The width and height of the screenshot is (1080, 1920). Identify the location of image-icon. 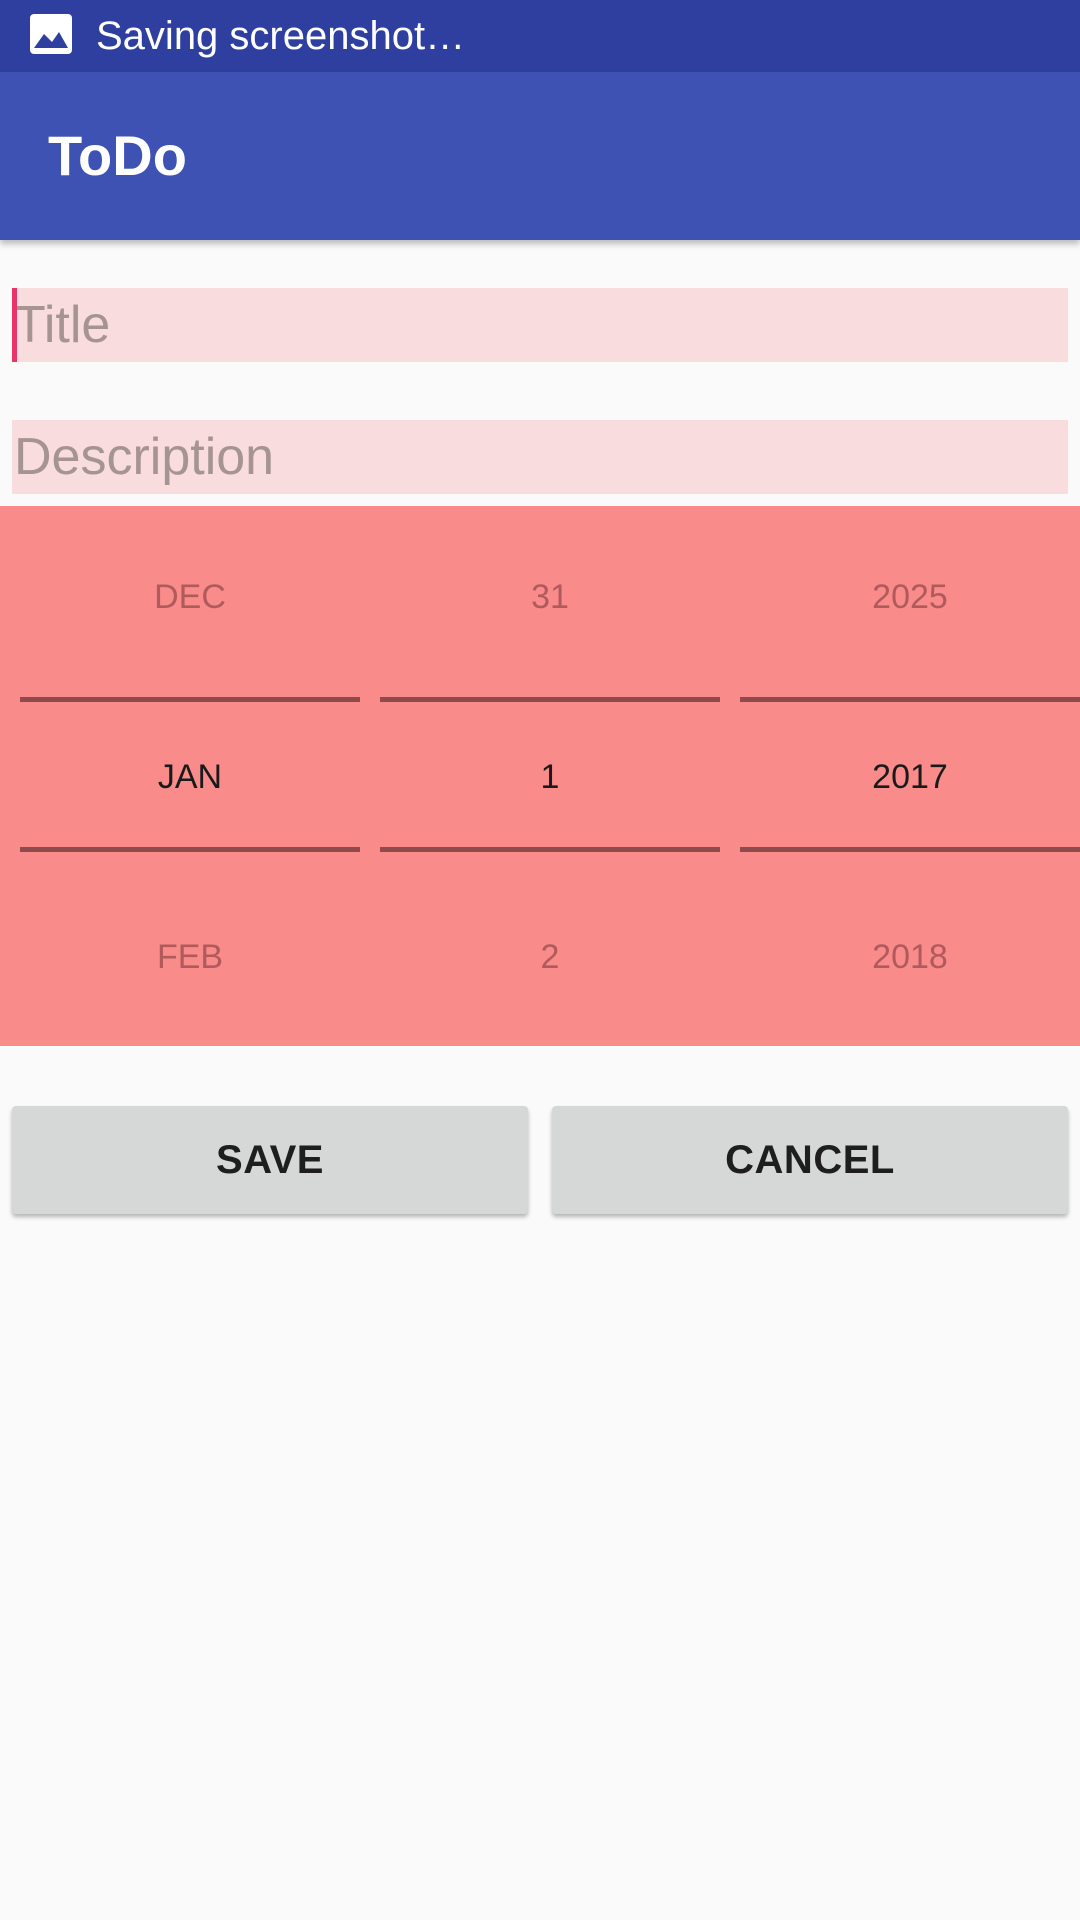
(51, 34).